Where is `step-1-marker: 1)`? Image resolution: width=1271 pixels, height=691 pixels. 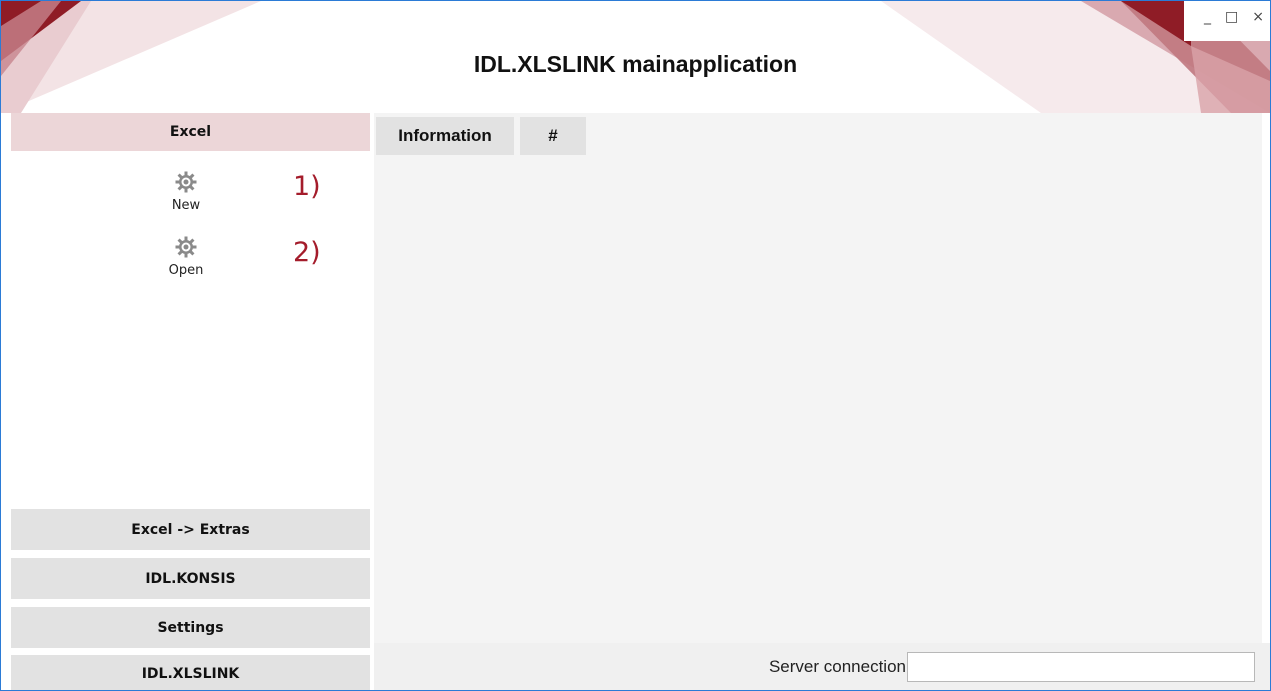
step-1-marker: 1) is located at coordinates (307, 186).